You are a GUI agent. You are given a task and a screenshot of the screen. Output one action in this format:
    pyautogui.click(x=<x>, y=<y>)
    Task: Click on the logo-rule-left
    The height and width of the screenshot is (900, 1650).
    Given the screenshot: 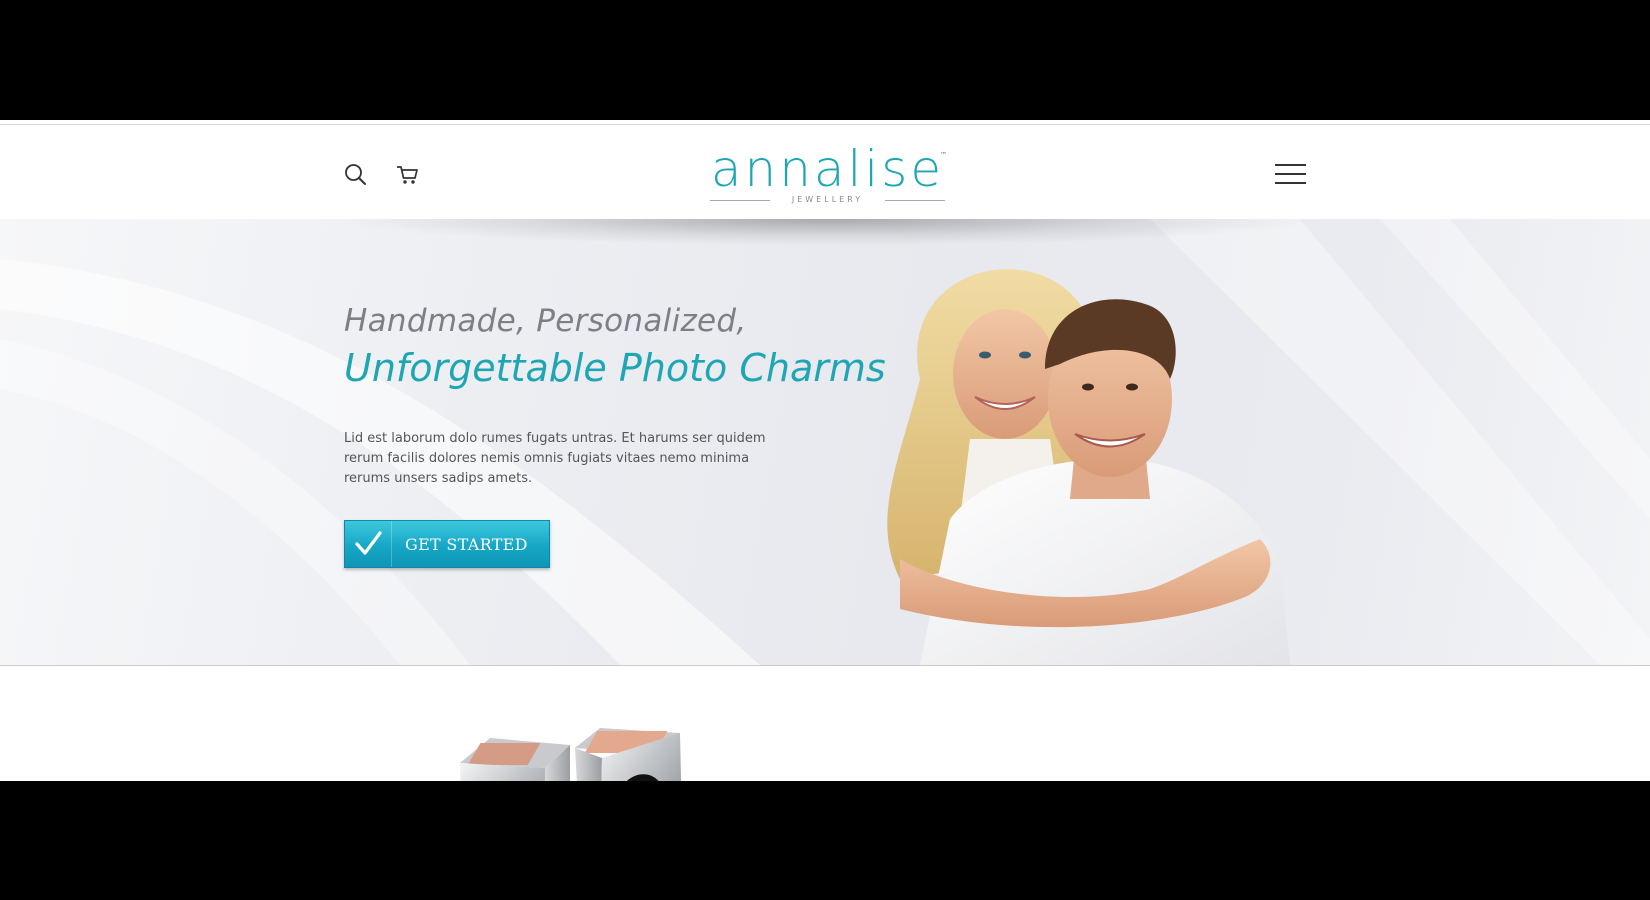 What is the action you would take?
    pyautogui.click(x=740, y=200)
    